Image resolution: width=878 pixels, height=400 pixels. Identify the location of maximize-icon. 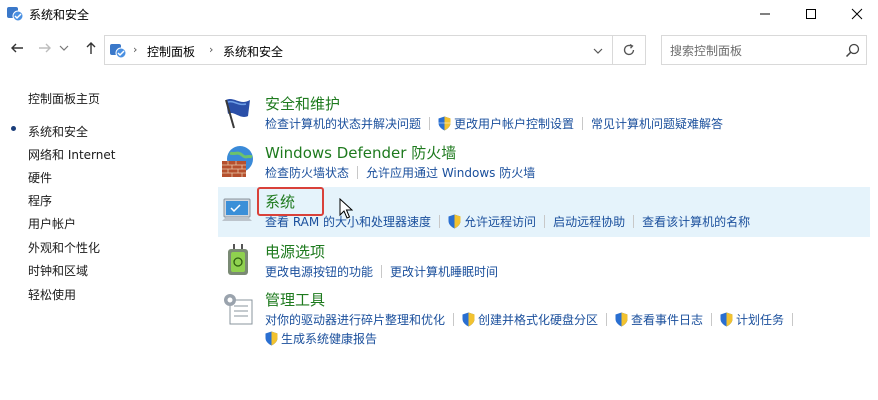
(811, 14).